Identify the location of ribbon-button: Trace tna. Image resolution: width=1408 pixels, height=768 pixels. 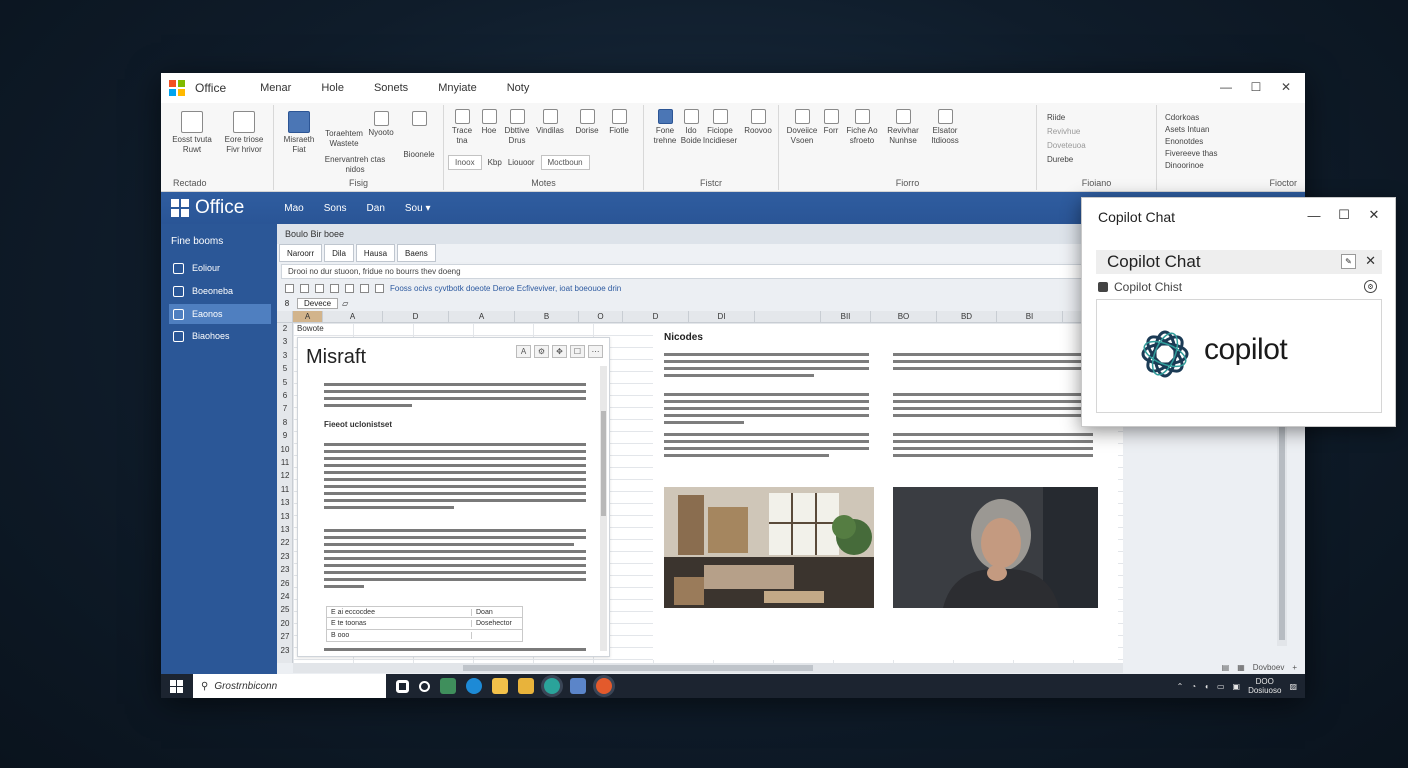
(462, 127).